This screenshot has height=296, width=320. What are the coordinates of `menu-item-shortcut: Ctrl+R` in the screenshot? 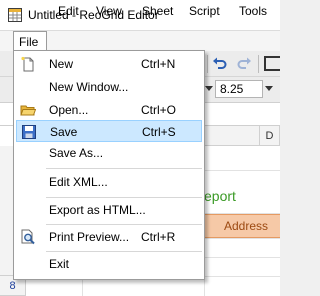 It's located at (158, 237).